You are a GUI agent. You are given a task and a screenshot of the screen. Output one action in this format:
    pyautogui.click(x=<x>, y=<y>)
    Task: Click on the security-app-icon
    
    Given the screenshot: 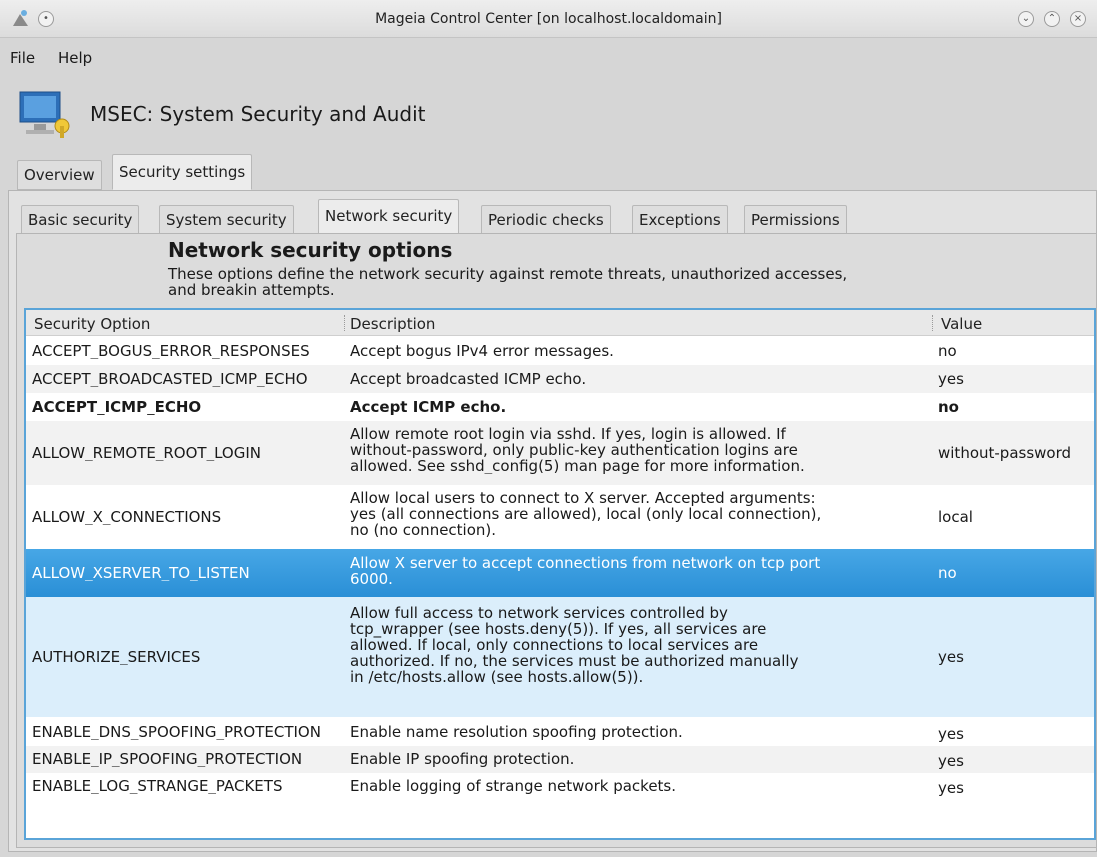 What is the action you would take?
    pyautogui.click(x=44, y=114)
    